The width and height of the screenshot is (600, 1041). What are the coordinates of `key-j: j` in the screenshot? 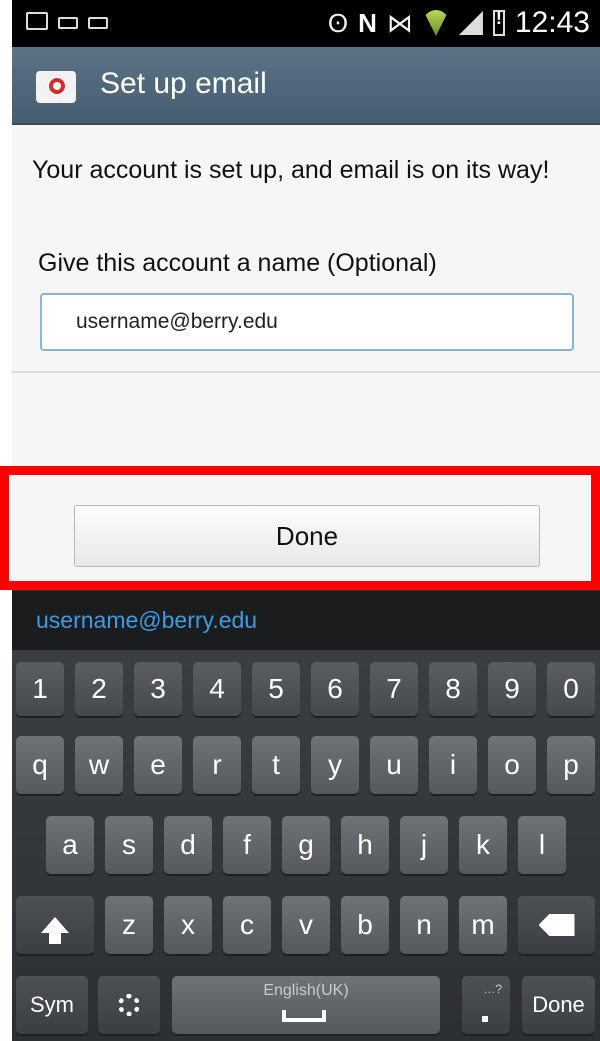 It's located at (424, 845).